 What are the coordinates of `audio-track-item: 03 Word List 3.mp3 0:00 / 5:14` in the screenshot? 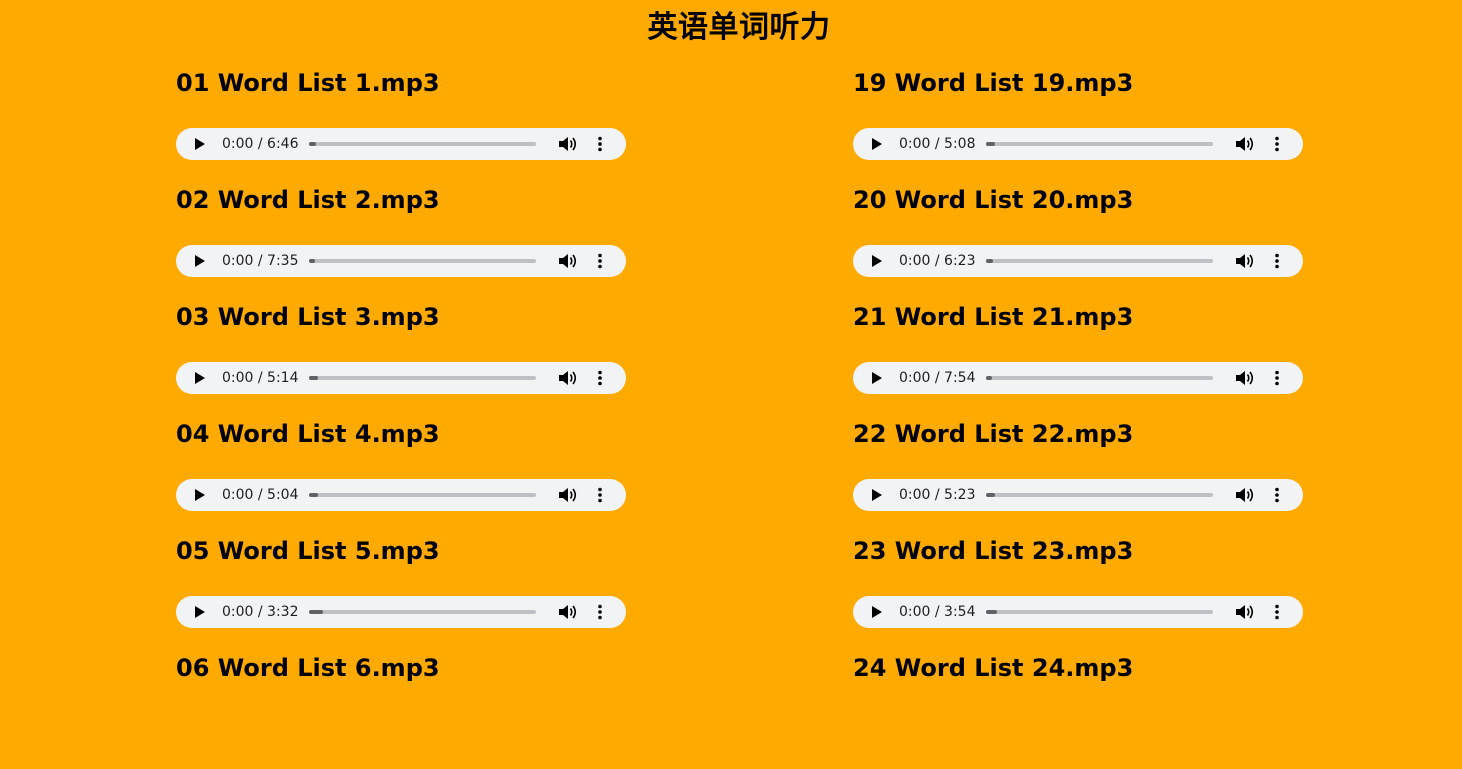 It's located at (406, 359).